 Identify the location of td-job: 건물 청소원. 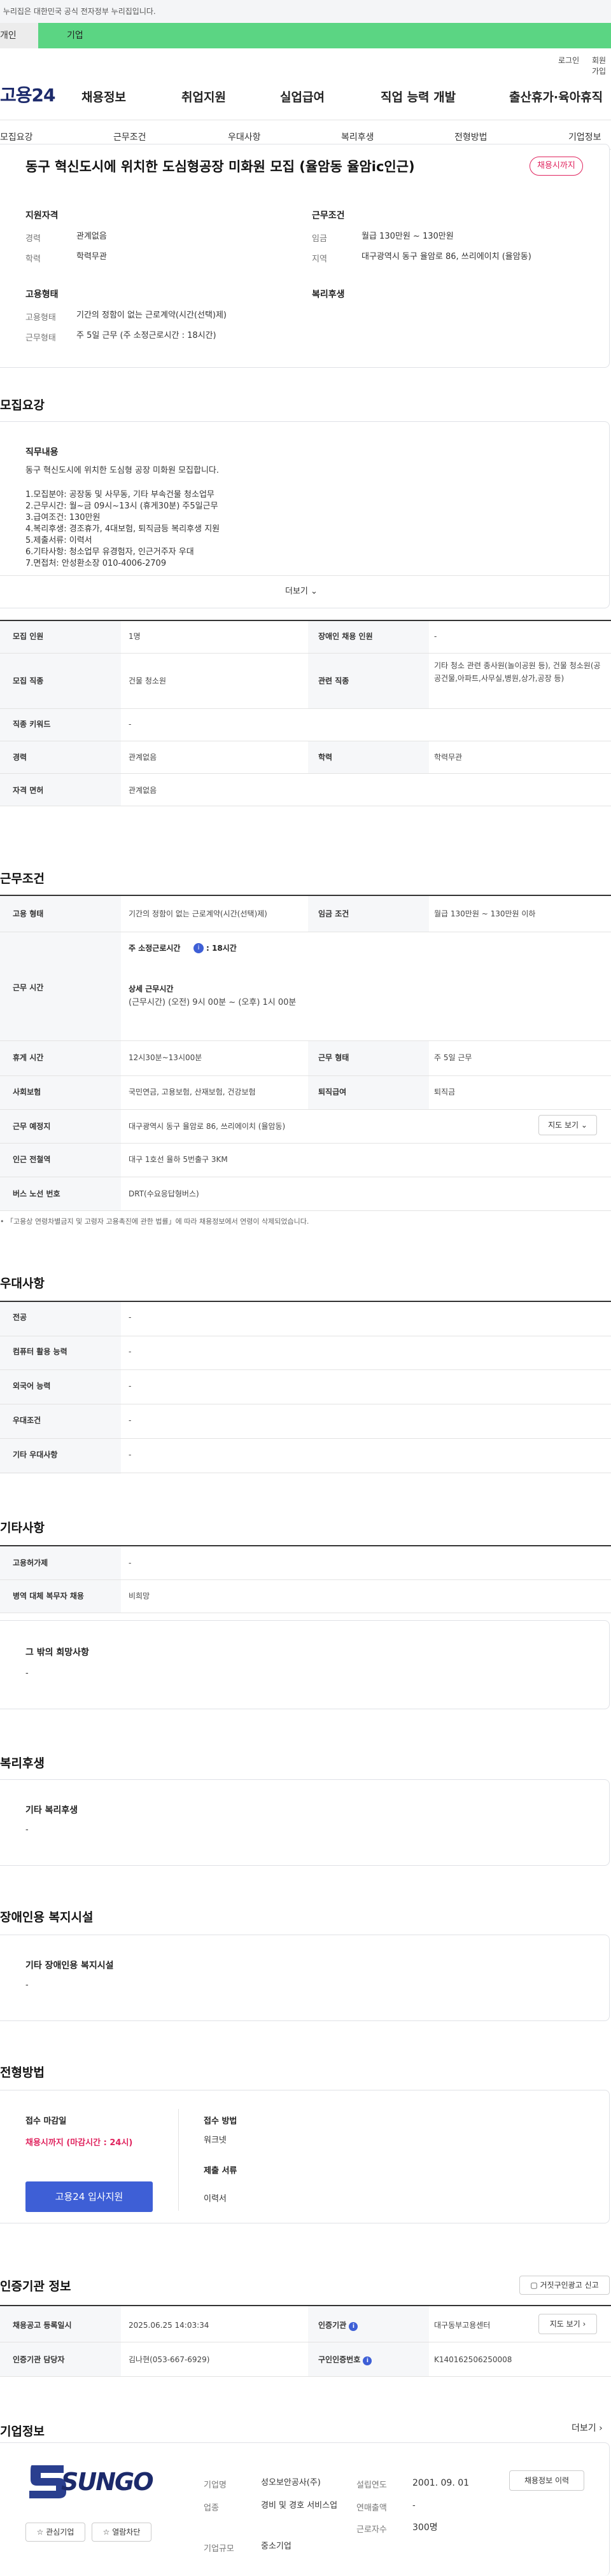
(148, 680).